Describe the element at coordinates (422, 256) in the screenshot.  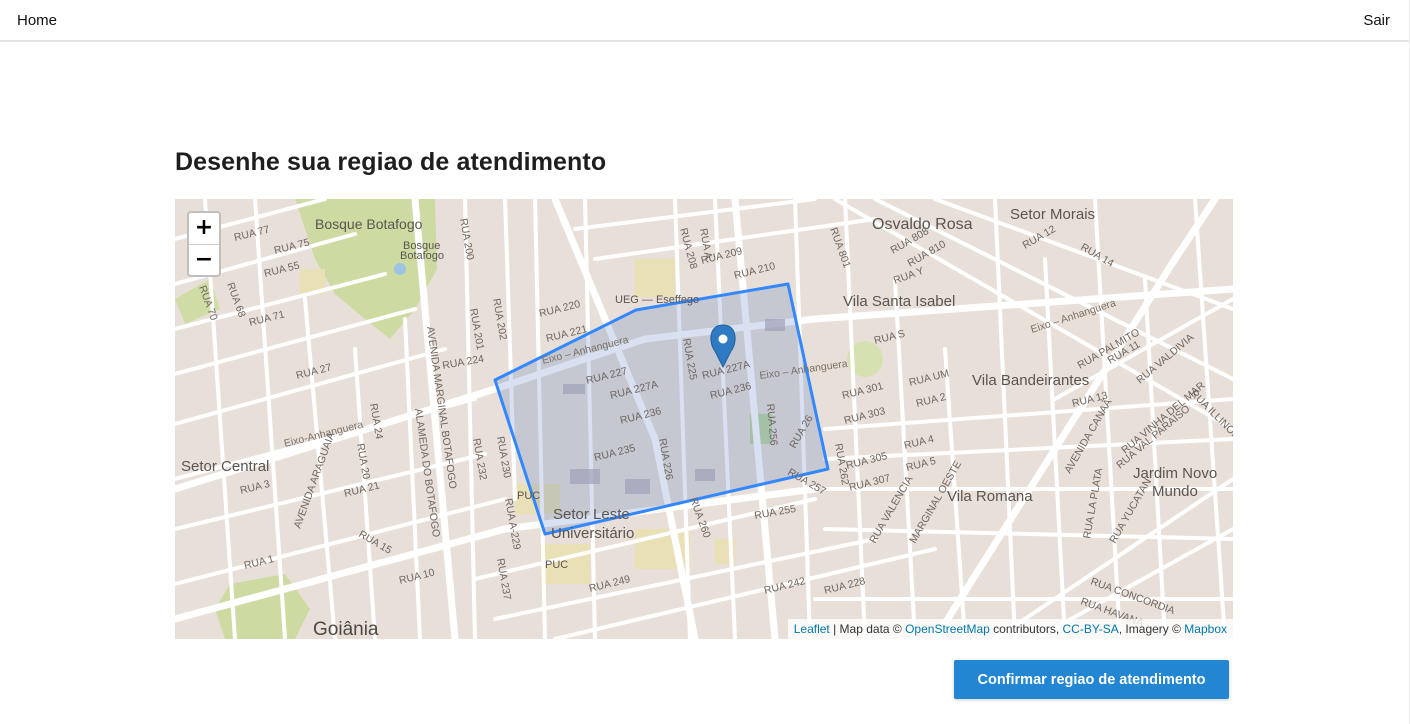
I see `place-label: Botafogo` at that location.